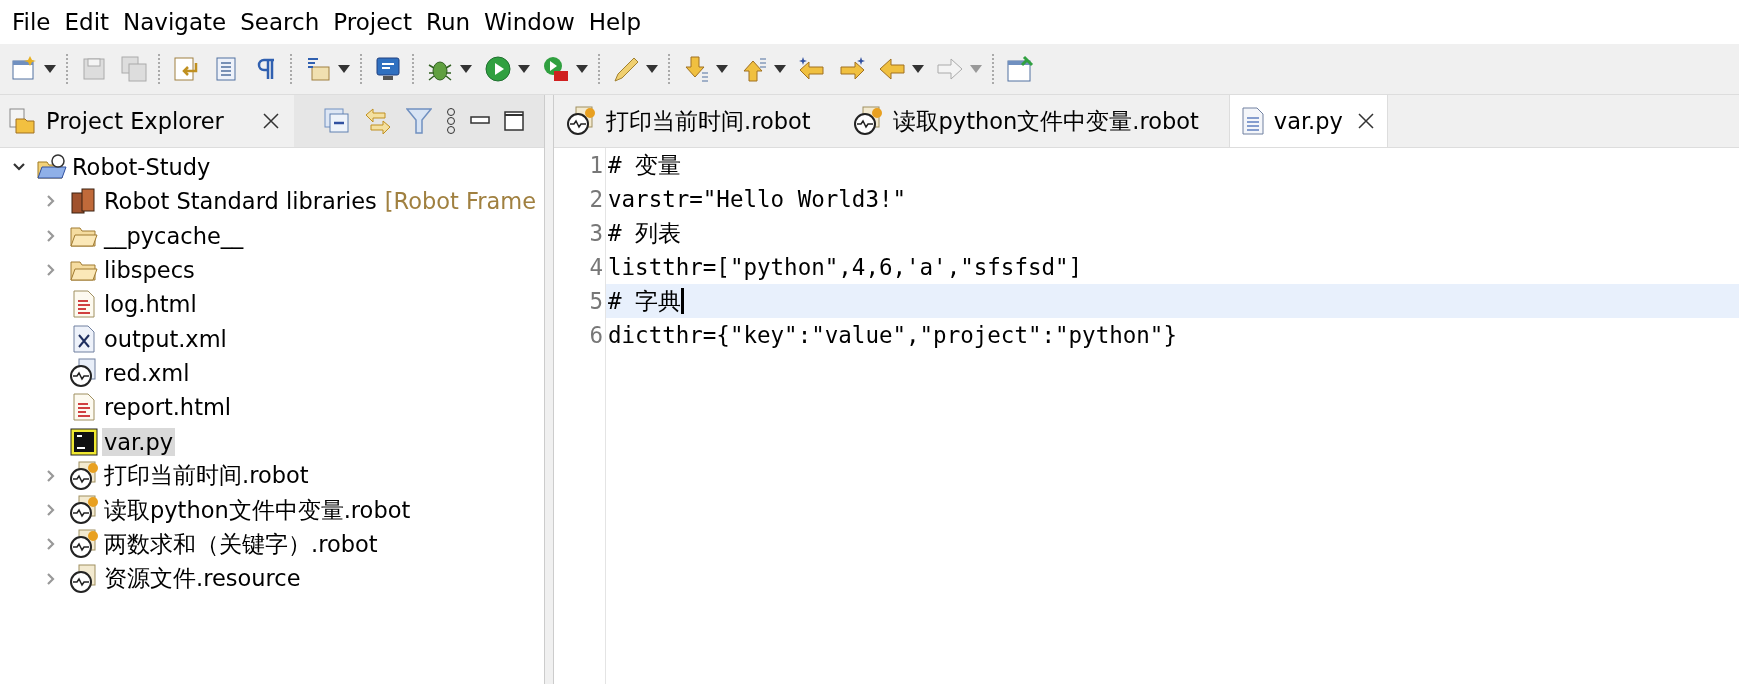 This screenshot has width=1739, height=684. I want to click on tree-item-detail: [Robot Frame, so click(460, 201).